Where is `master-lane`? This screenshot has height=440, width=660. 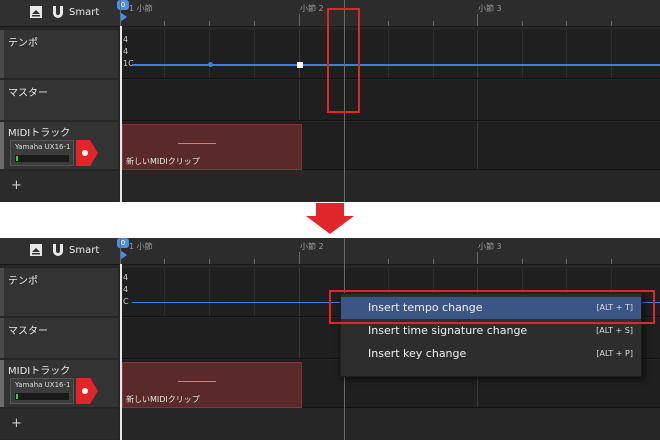
master-lane is located at coordinates (390, 100).